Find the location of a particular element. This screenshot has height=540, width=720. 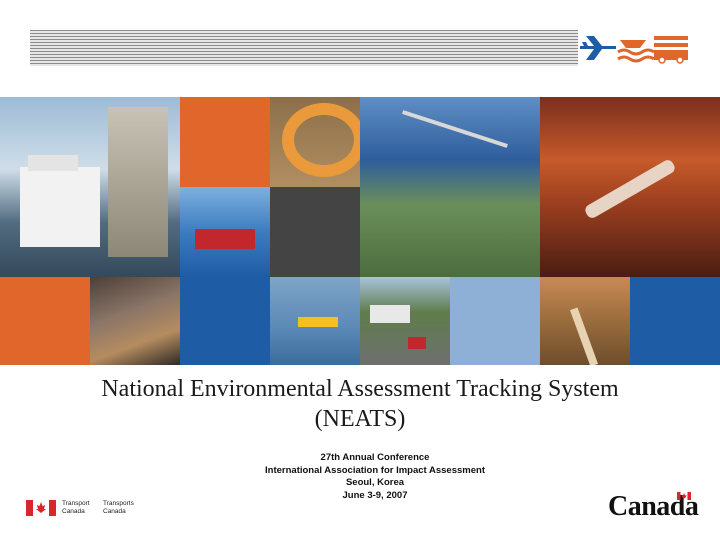

conference-line-4: June 3-9, 2007 is located at coordinates (375, 495).